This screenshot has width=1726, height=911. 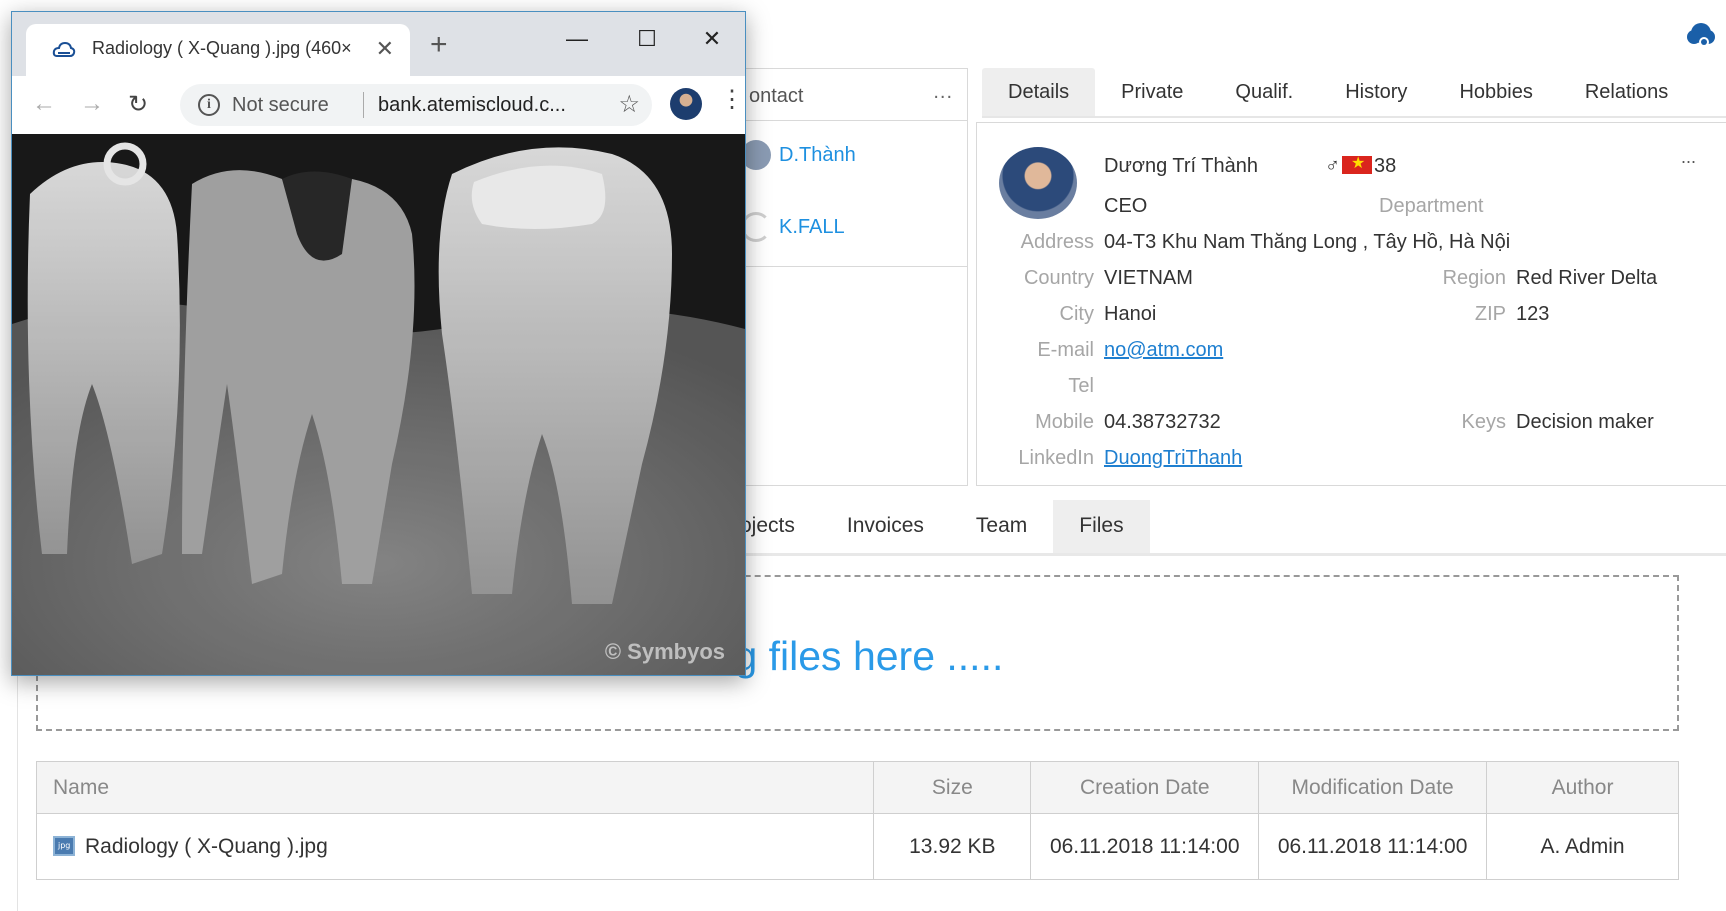 What do you see at coordinates (1474, 278) in the screenshot?
I see `region-label: Region` at bounding box center [1474, 278].